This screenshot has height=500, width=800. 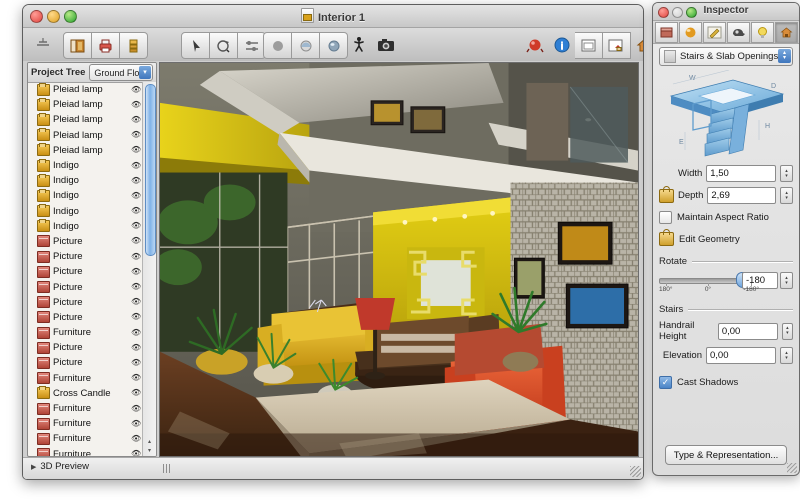 What do you see at coordinates (149, 442) in the screenshot?
I see `scroll-up-arrow: ▴` at bounding box center [149, 442].